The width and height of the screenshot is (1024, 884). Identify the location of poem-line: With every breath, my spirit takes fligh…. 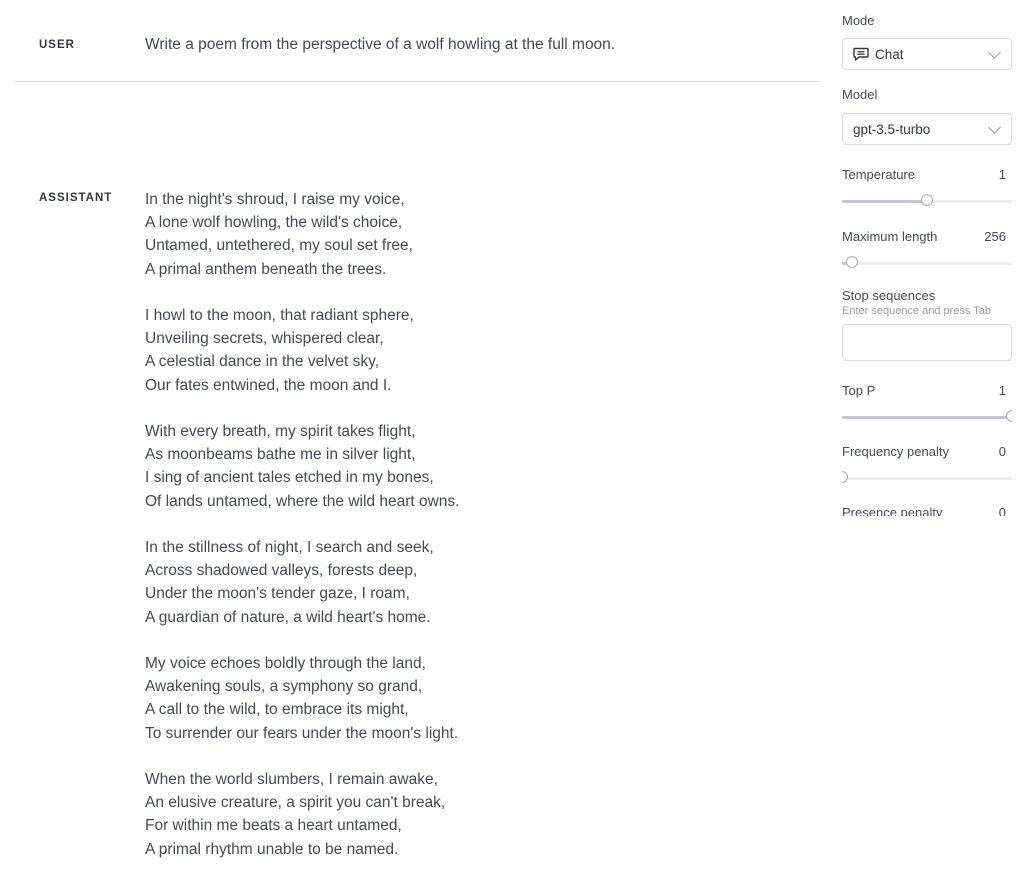
(280, 431).